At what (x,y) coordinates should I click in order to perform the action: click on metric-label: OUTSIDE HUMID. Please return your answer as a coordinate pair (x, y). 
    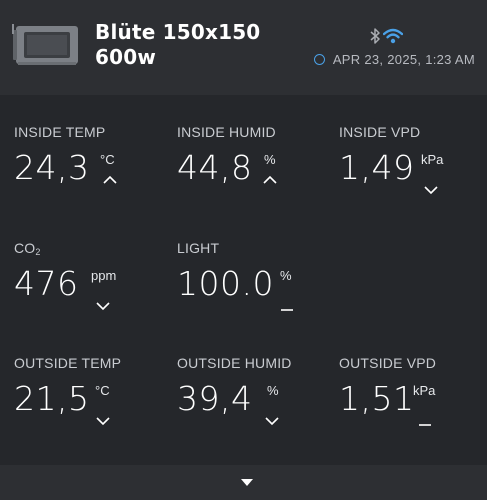
    Looking at the image, I should click on (234, 363).